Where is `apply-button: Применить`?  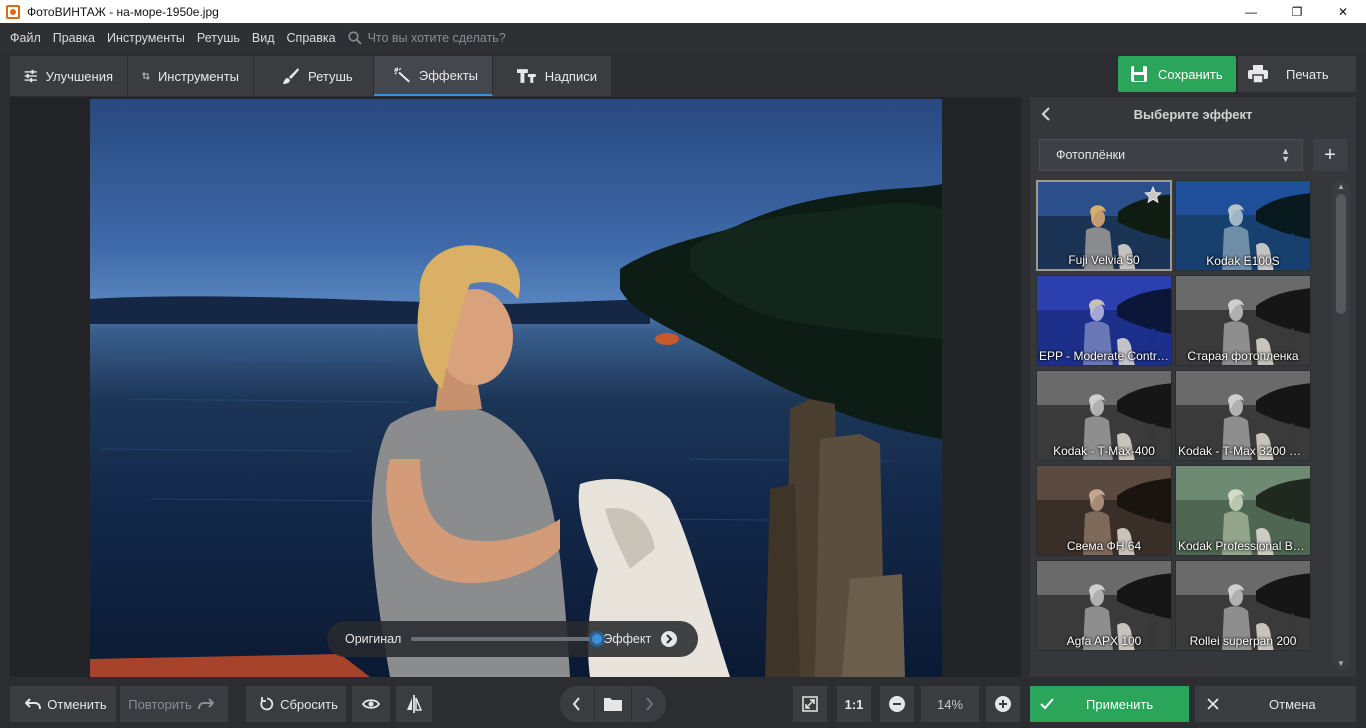 apply-button: Применить is located at coordinates (1109, 704).